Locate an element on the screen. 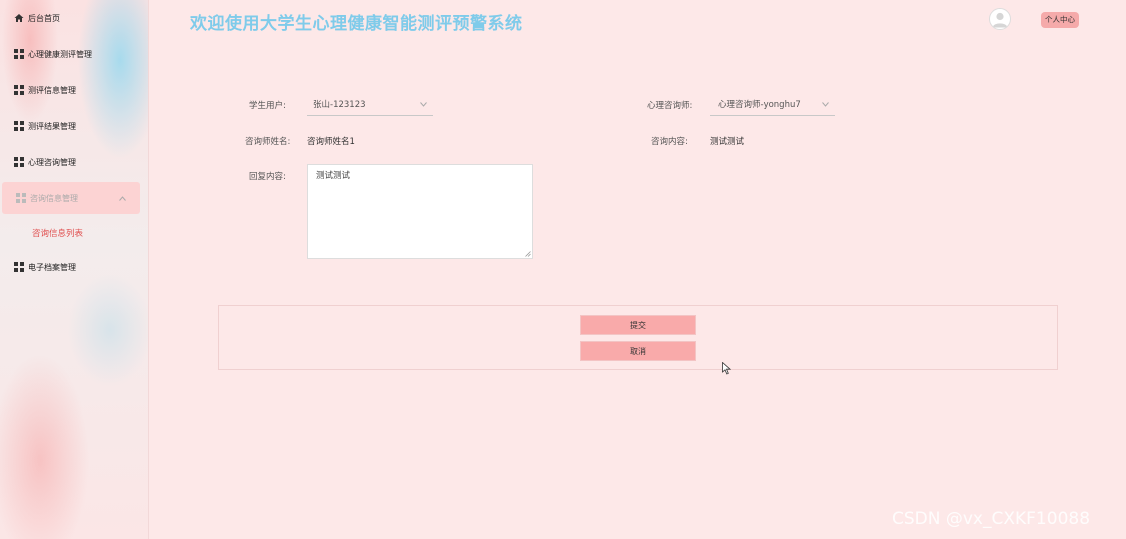  counselor-select: 心理咨询师-yonghu7 is located at coordinates (772, 105).